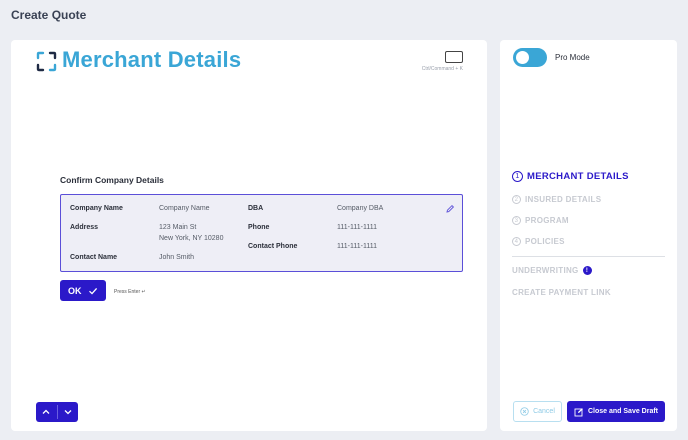 This screenshot has width=688, height=440. I want to click on steps-divider, so click(588, 256).